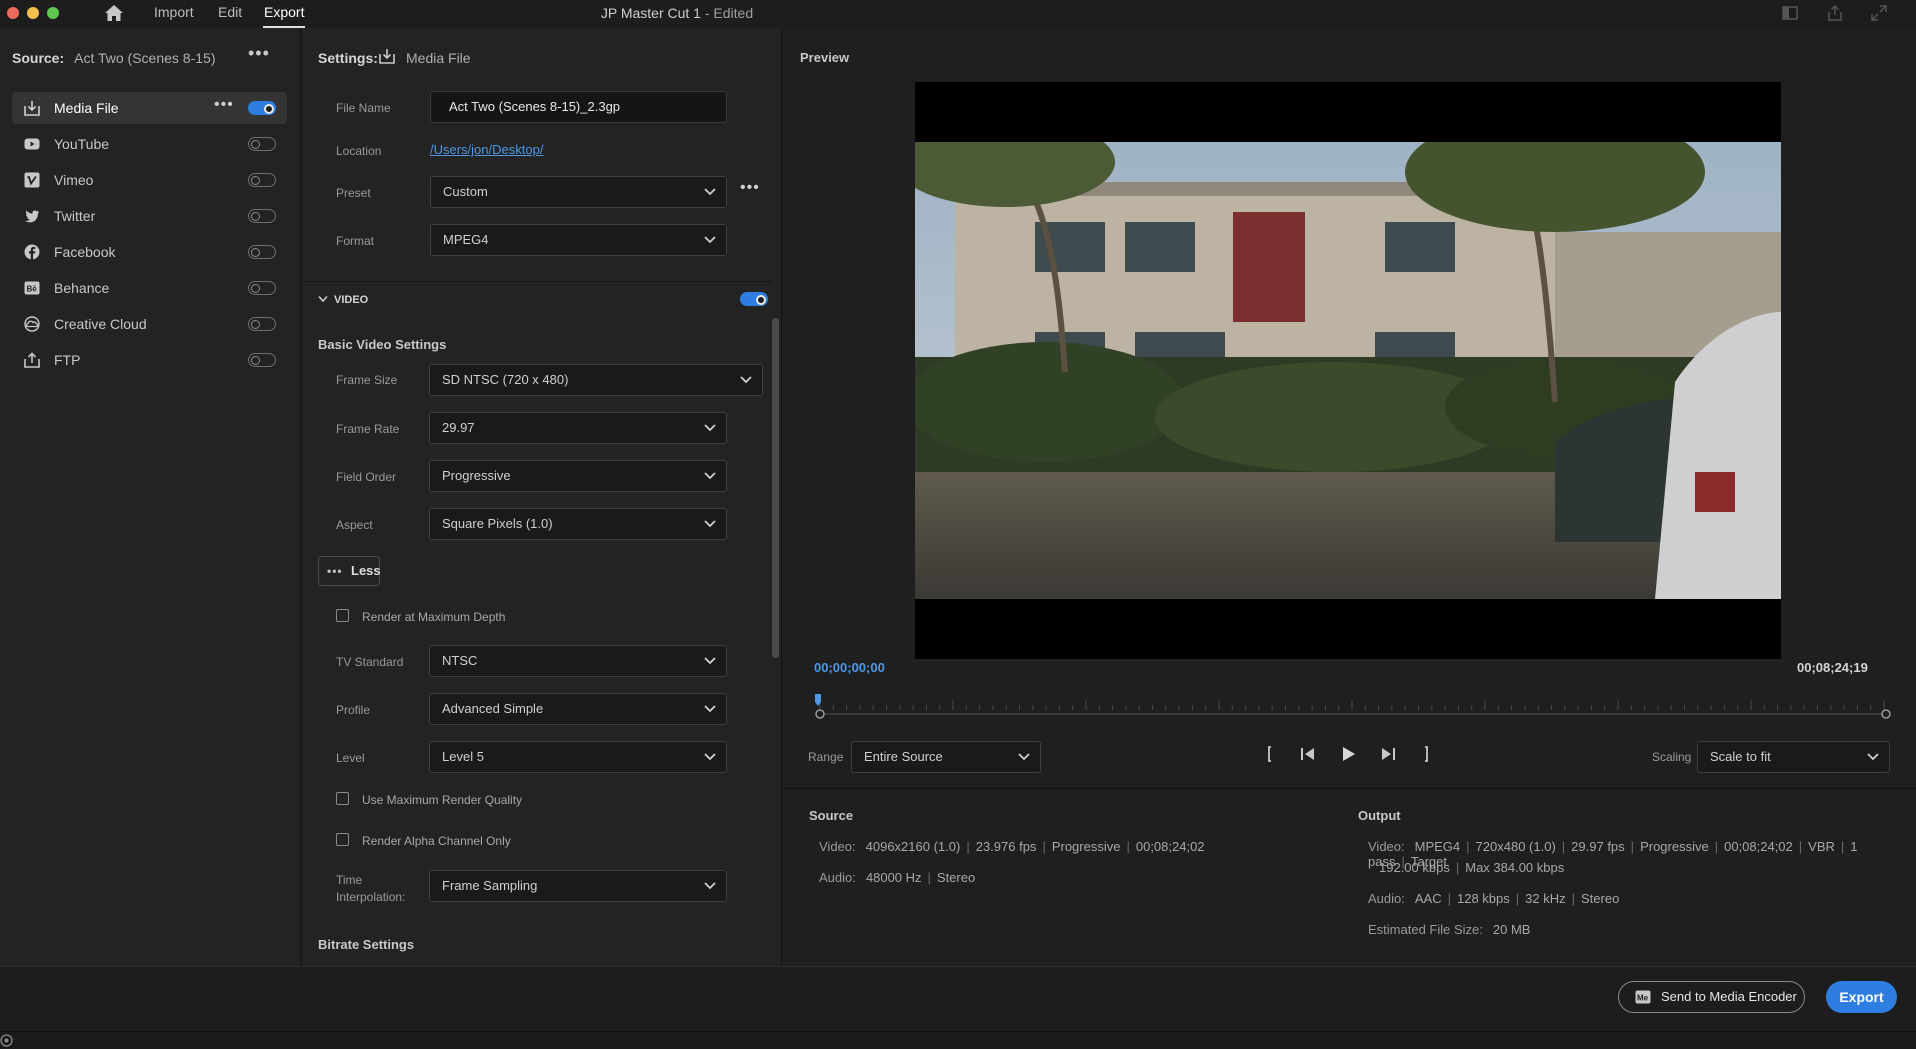 This screenshot has height=1049, width=1916. What do you see at coordinates (1793, 757) in the screenshot?
I see `scaling-dropdown: Scale to fit` at bounding box center [1793, 757].